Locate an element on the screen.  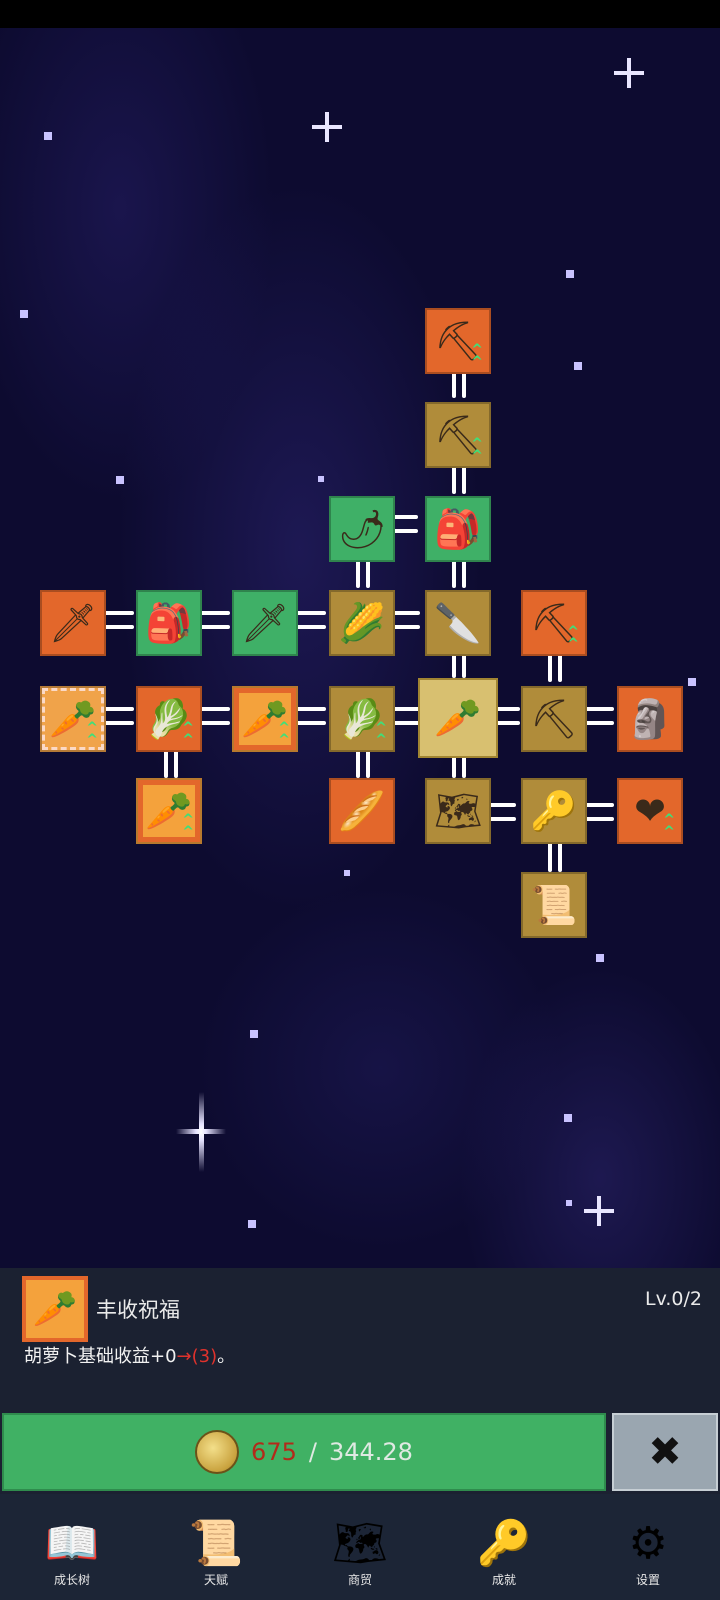
tab-trade: 🗺 商贸 is located at coordinates (360, 1547).